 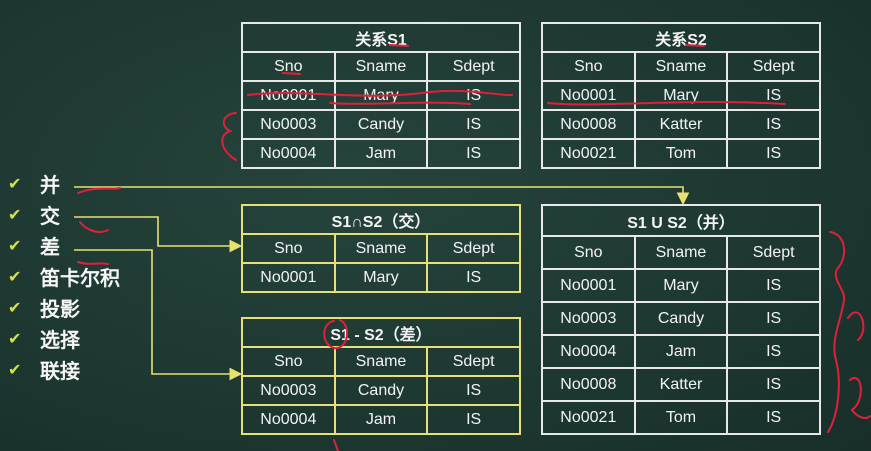 I want to click on intersection-table: S1∩S2（交） Sno Sname Sdept No0001 Mary IS, so click(x=381, y=248).